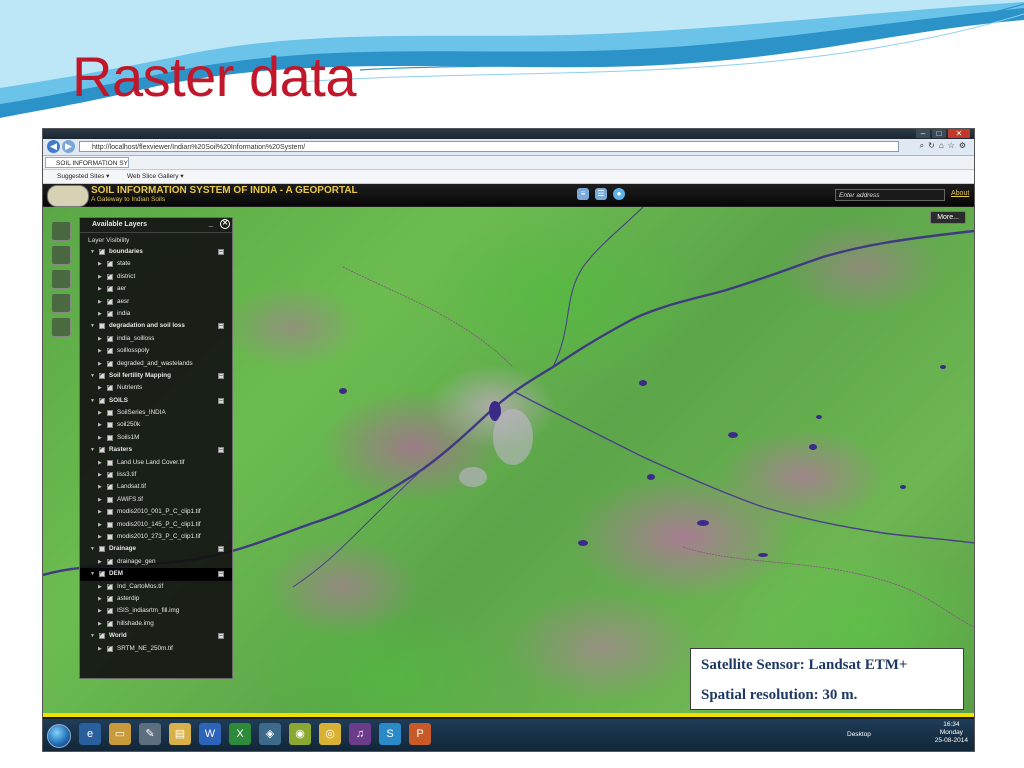 The image size is (1024, 768). What do you see at coordinates (210, 734) in the screenshot?
I see `word-icon: W` at bounding box center [210, 734].